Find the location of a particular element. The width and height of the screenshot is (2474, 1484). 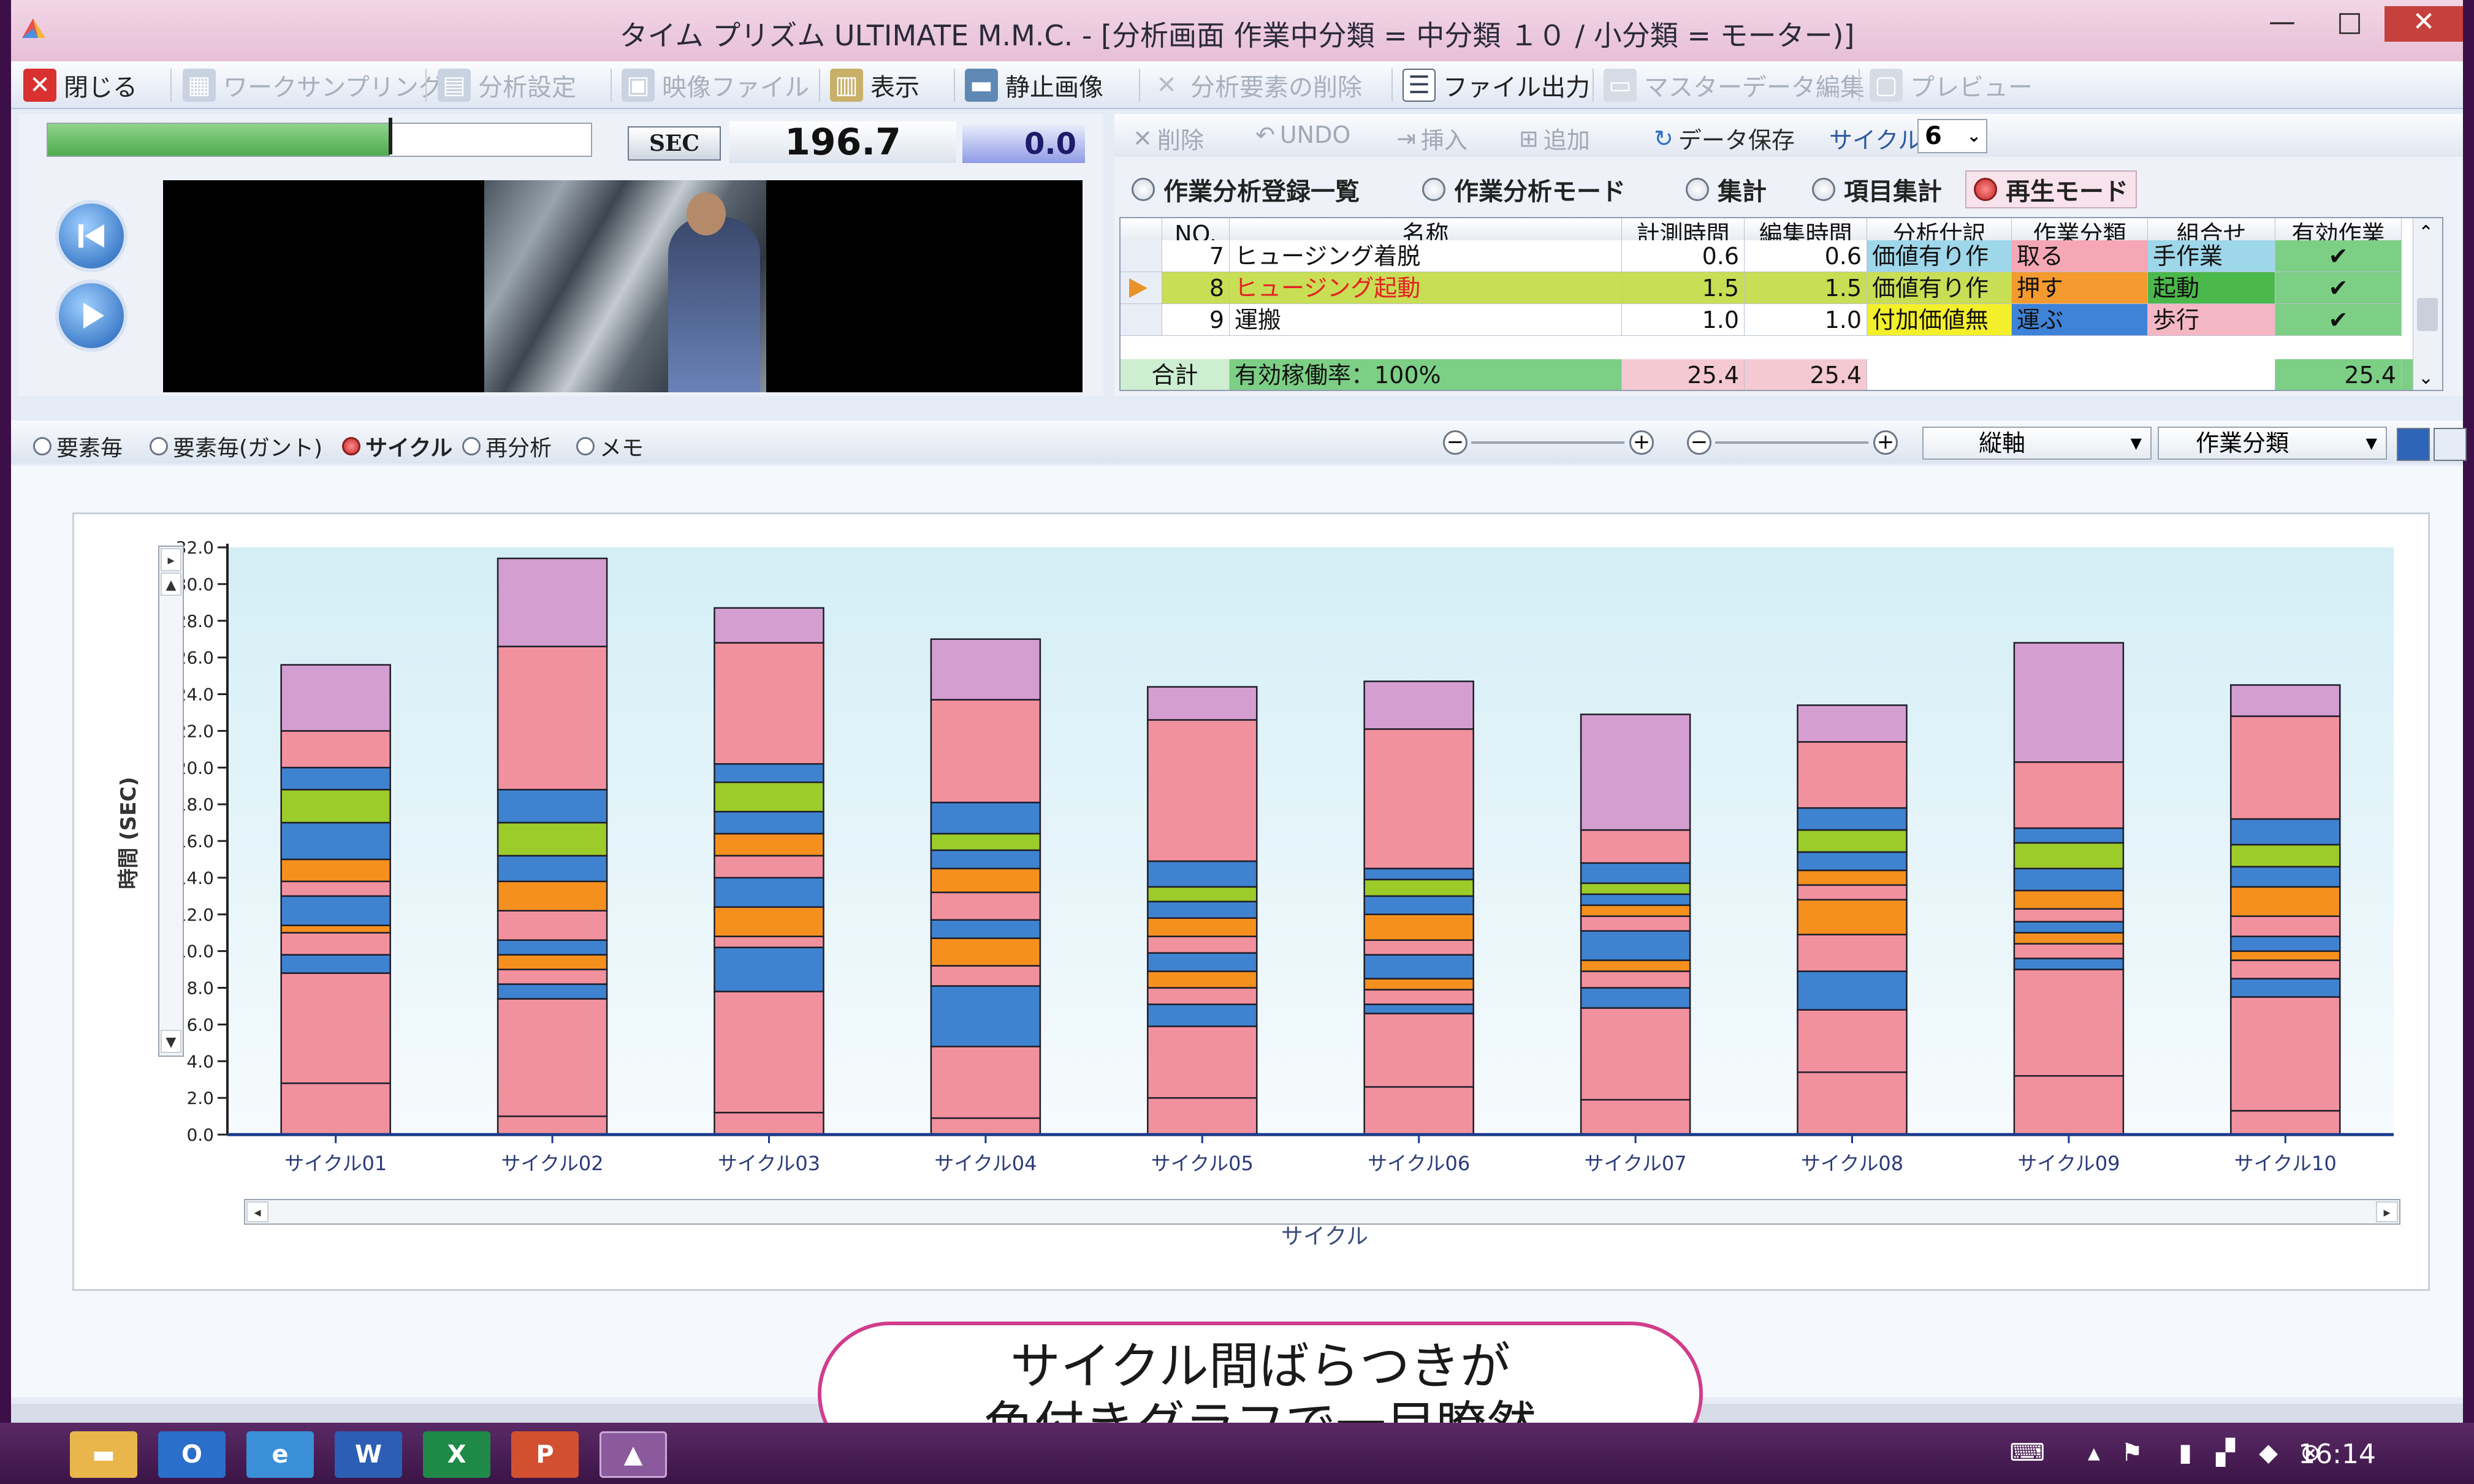

ie-icon: e is located at coordinates (280, 1454).